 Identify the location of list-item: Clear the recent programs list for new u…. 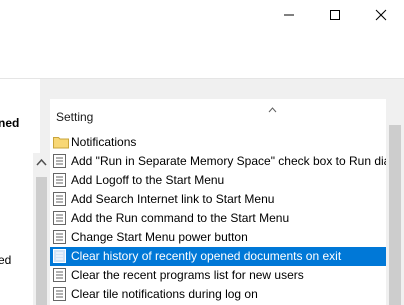
(218, 275).